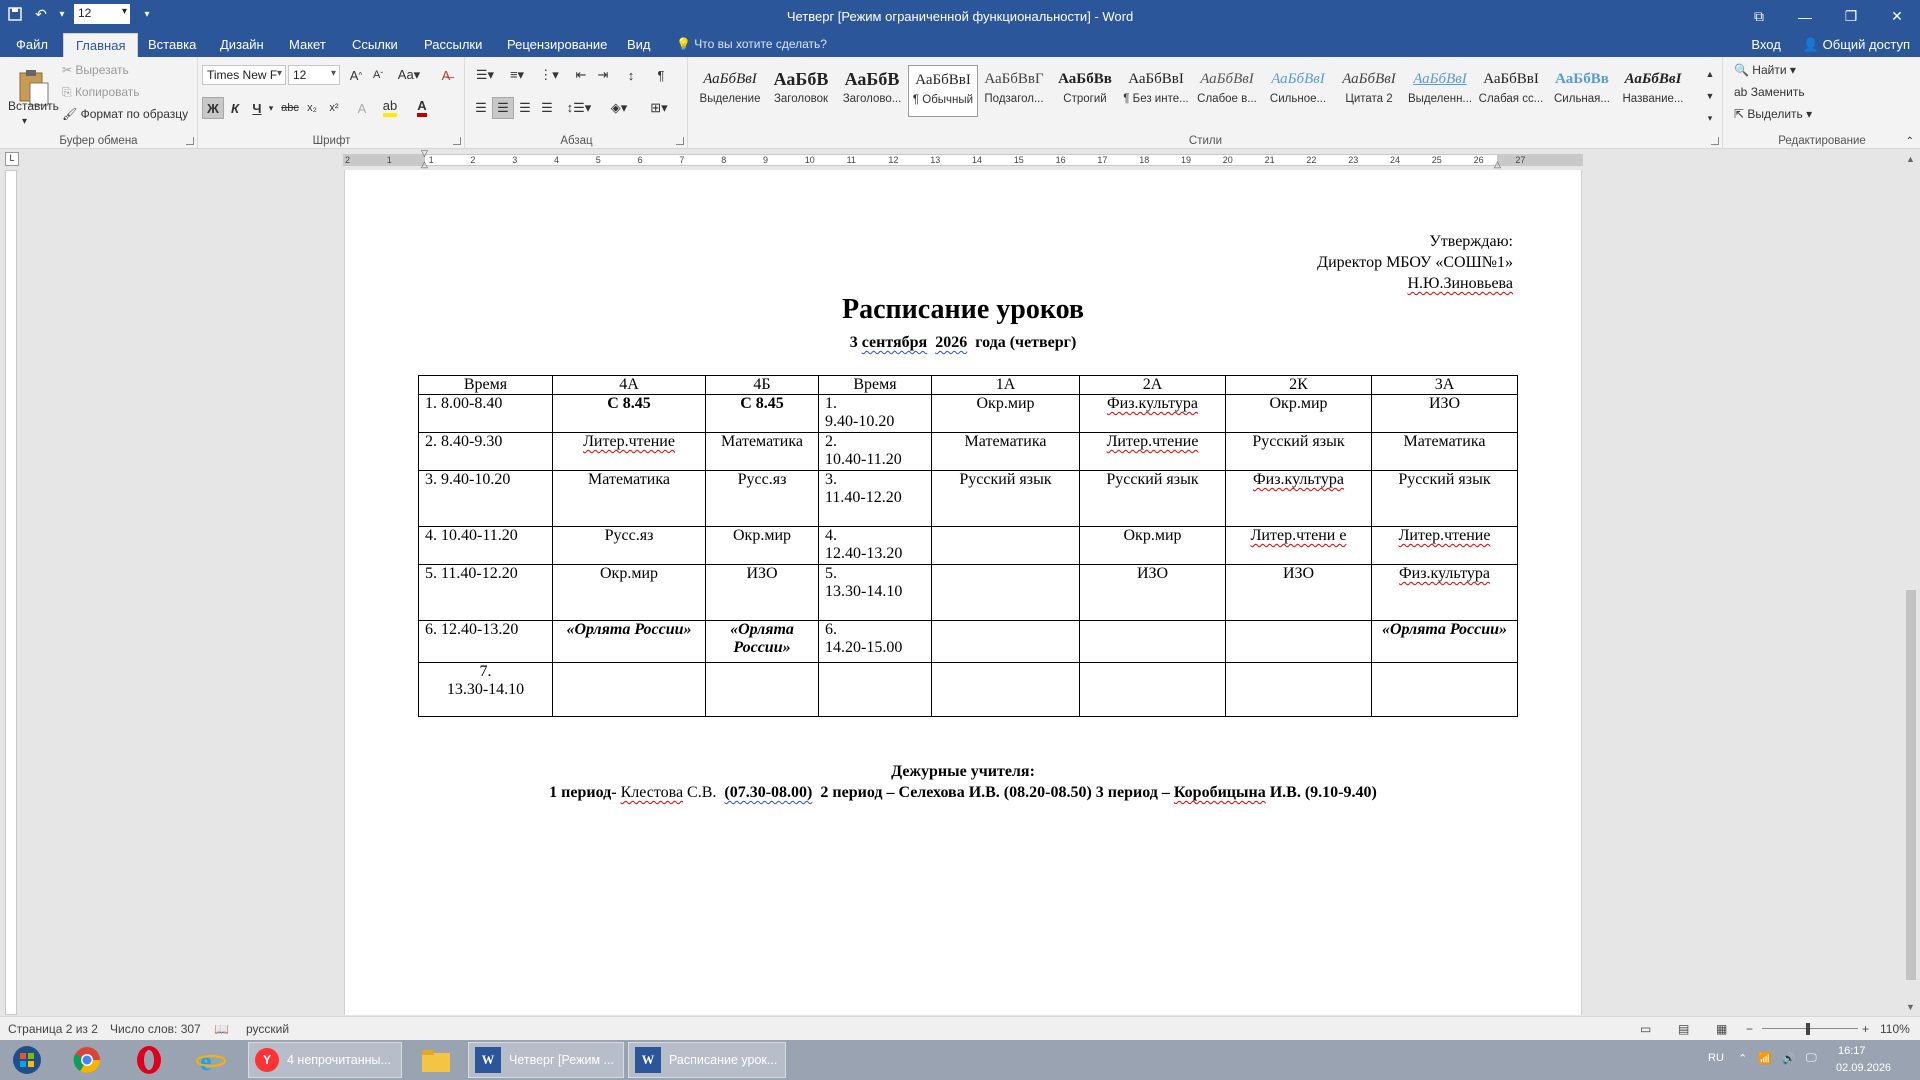  Describe the element at coordinates (1773, 114) in the screenshot. I see `select-button: ⇱ Выделить ▾` at that location.